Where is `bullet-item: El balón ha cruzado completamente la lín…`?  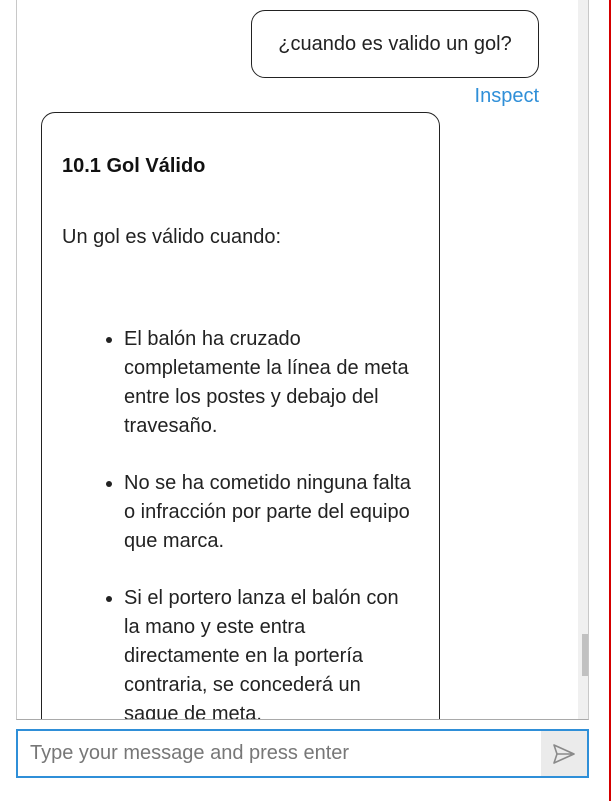 bullet-item: El balón ha cruzado completamente la lín… is located at coordinates (271, 383).